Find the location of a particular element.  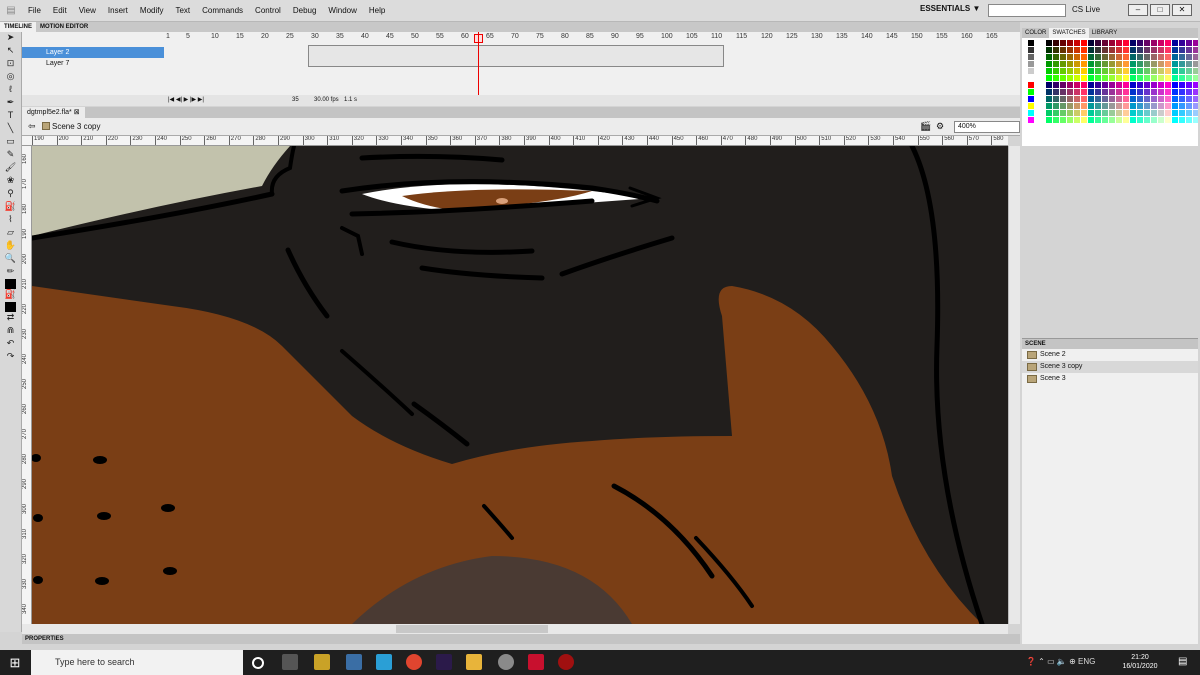

chrome-icon is located at coordinates (414, 662).